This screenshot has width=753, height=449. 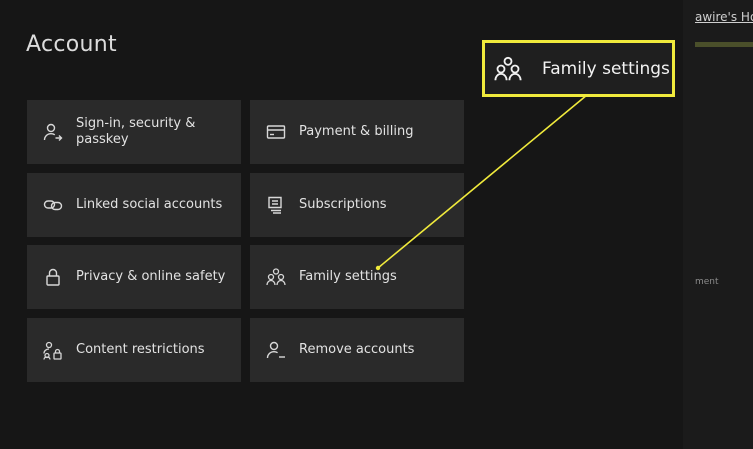 I want to click on tile-label: Payment & billing, so click(x=356, y=131).